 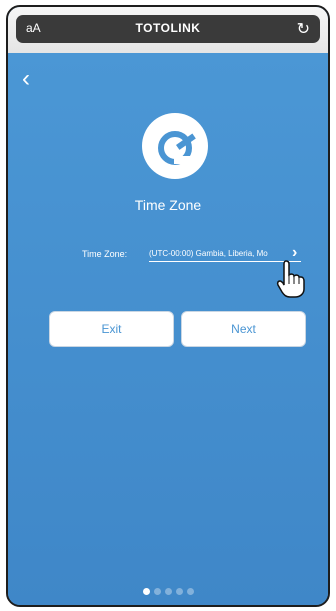 I want to click on hand-pointer-icon, so click(x=290, y=279).